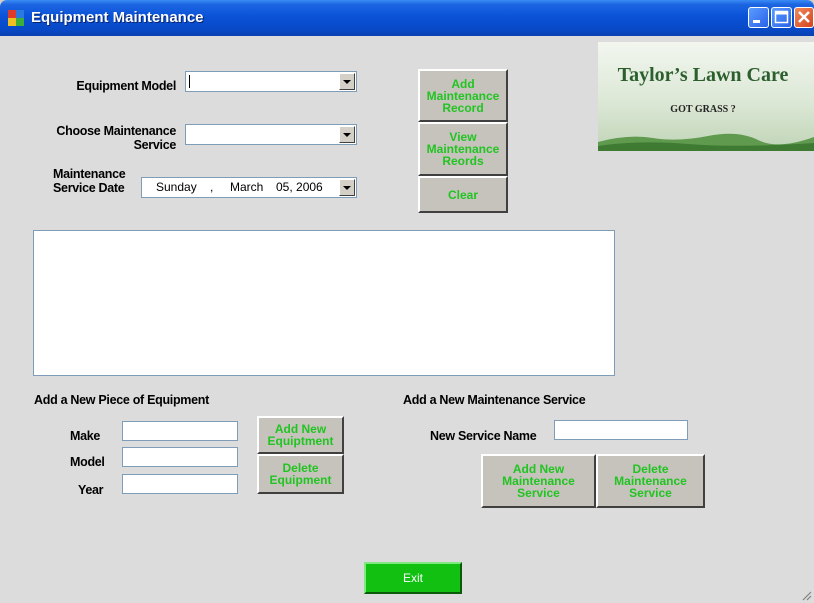  I want to click on delete-maintenance-service-button: Delete Maintenance Service, so click(650, 481).